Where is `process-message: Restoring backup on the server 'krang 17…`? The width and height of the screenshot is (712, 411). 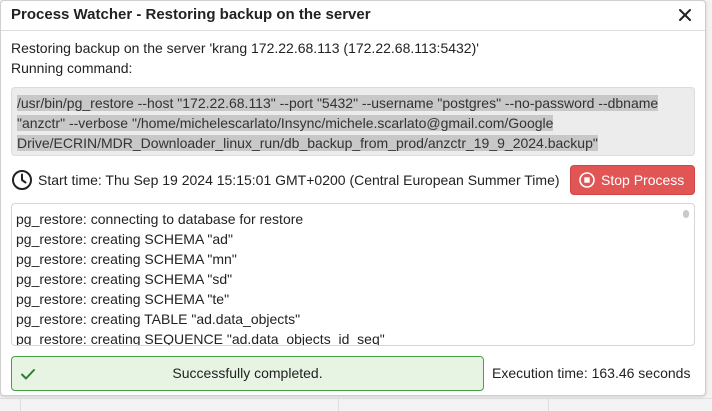 process-message: Restoring backup on the server 'krang 17… is located at coordinates (245, 48).